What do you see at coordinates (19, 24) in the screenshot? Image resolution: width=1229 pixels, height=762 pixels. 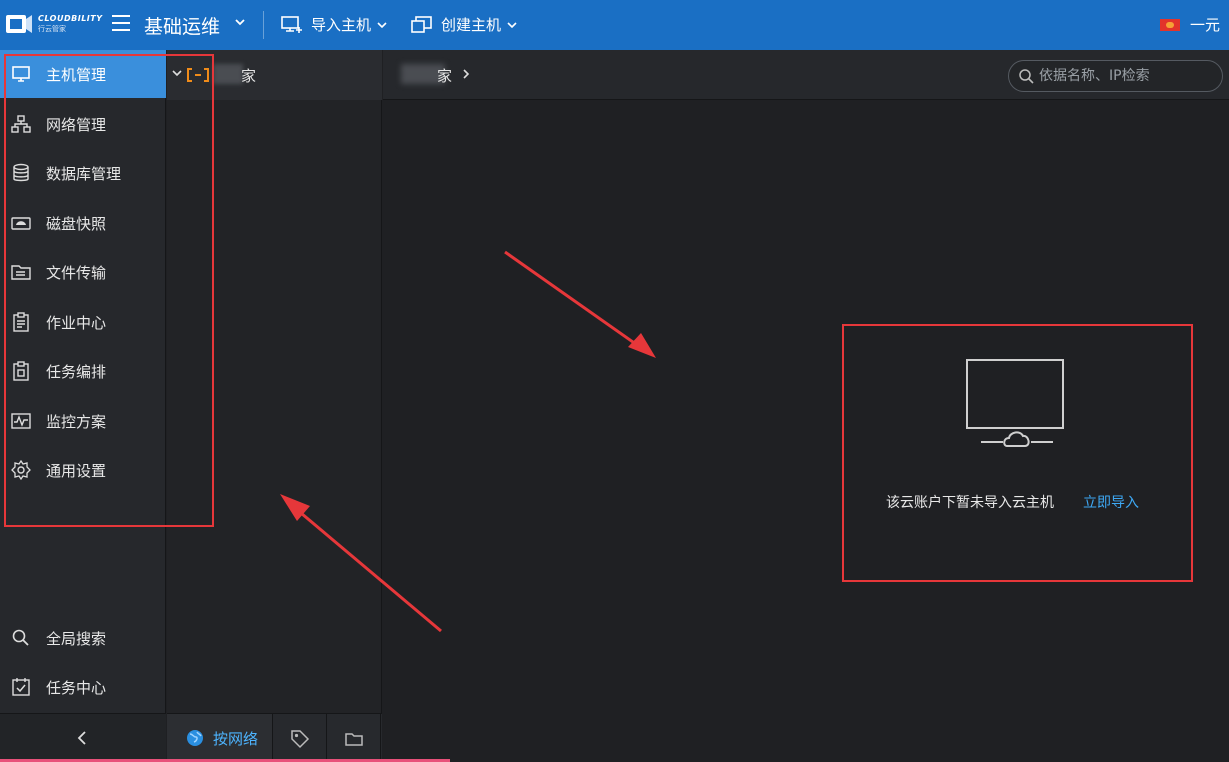 I see `cloudbility-logo-icon` at bounding box center [19, 24].